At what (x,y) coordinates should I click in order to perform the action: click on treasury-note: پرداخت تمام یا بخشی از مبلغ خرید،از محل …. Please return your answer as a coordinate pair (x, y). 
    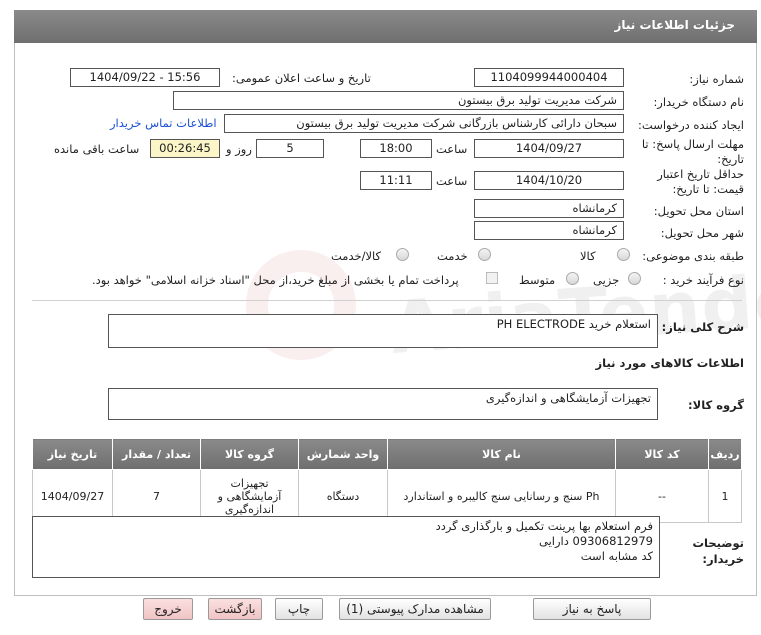
    Looking at the image, I should click on (275, 280).